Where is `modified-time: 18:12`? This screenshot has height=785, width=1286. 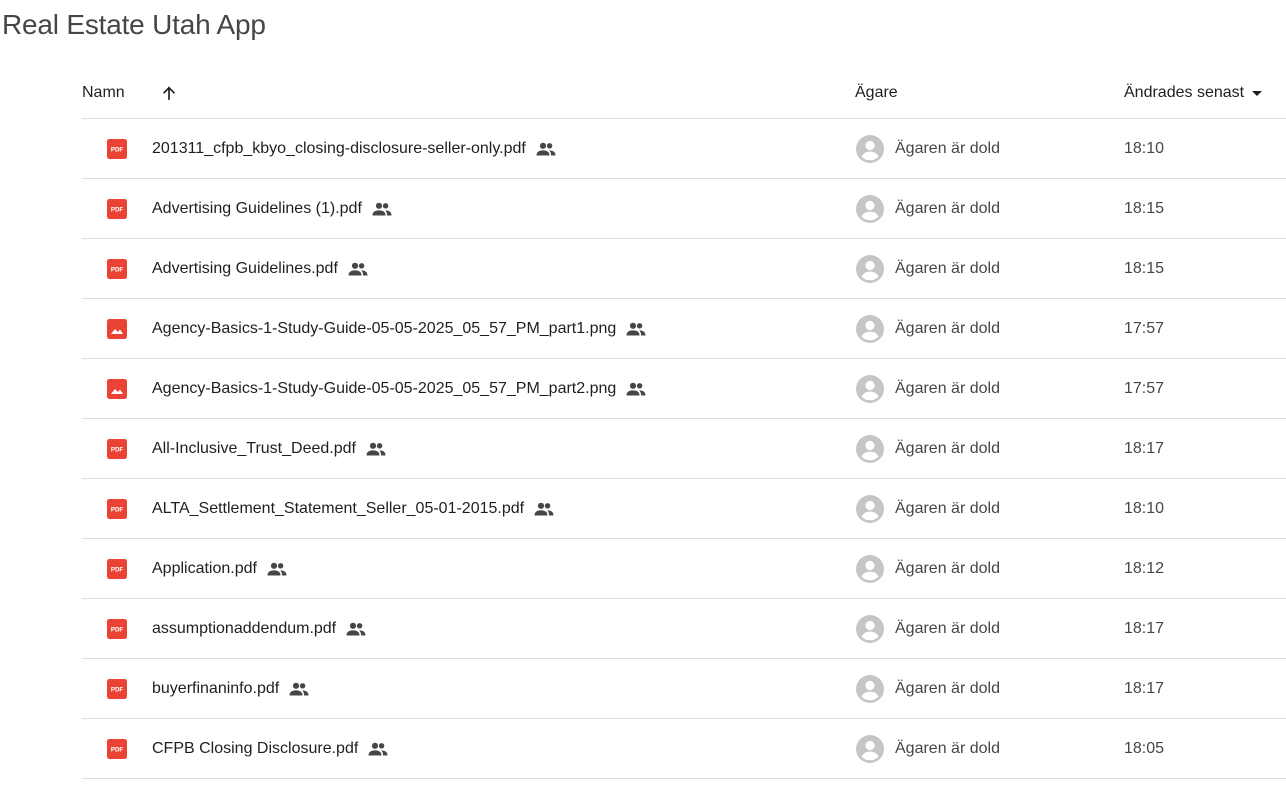
modified-time: 18:12 is located at coordinates (1144, 568).